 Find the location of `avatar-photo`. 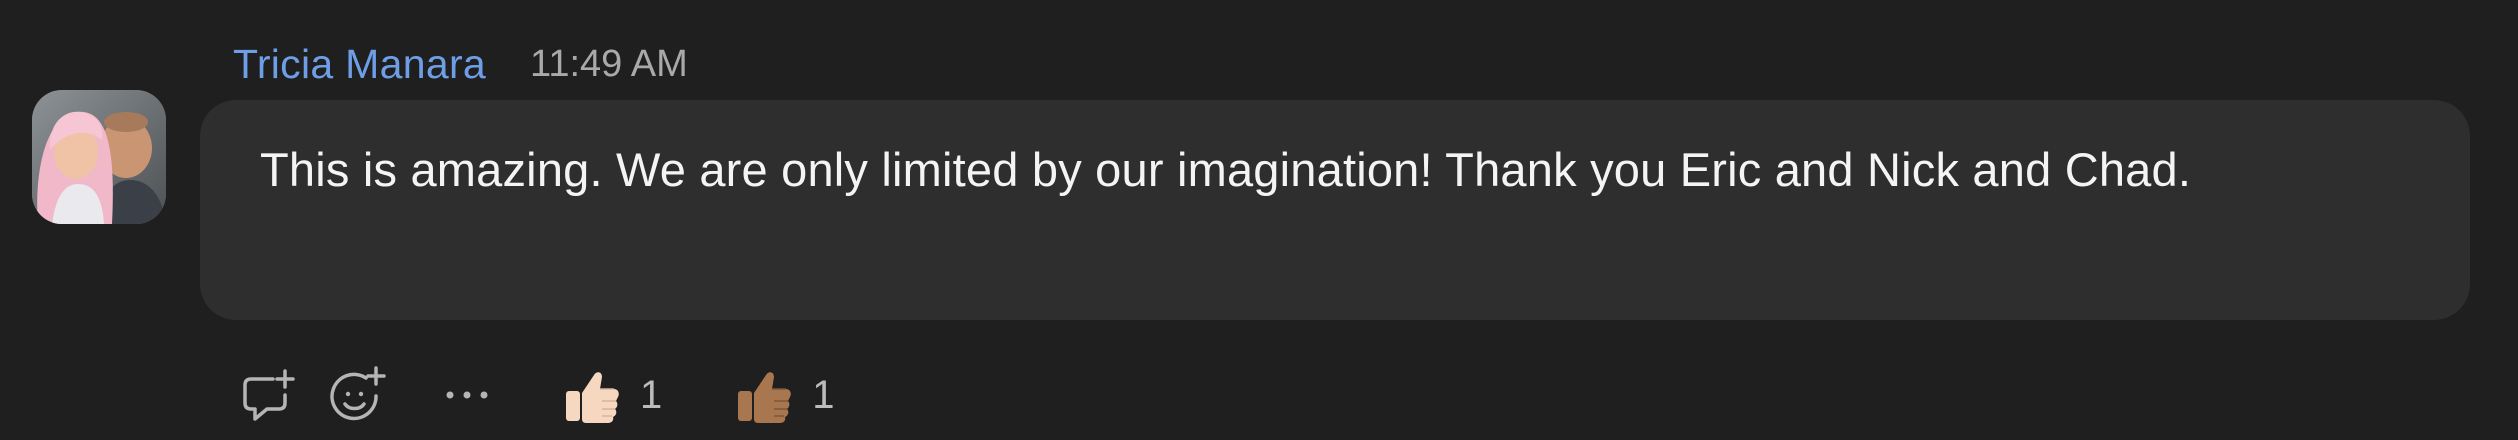

avatar-photo is located at coordinates (99, 157).